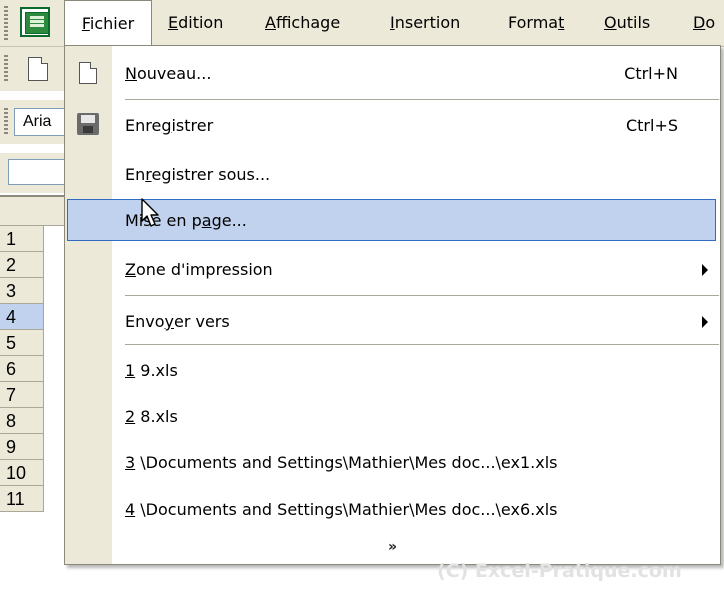 The width and height of the screenshot is (724, 605). Describe the element at coordinates (302, 23) in the screenshot. I see `menu-affichage: Affichage` at that location.